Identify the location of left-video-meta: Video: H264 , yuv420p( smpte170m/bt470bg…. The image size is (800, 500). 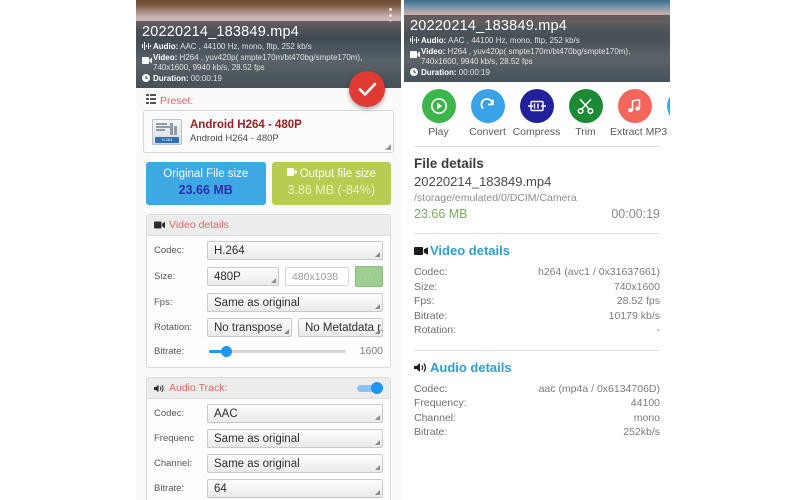
(268, 63).